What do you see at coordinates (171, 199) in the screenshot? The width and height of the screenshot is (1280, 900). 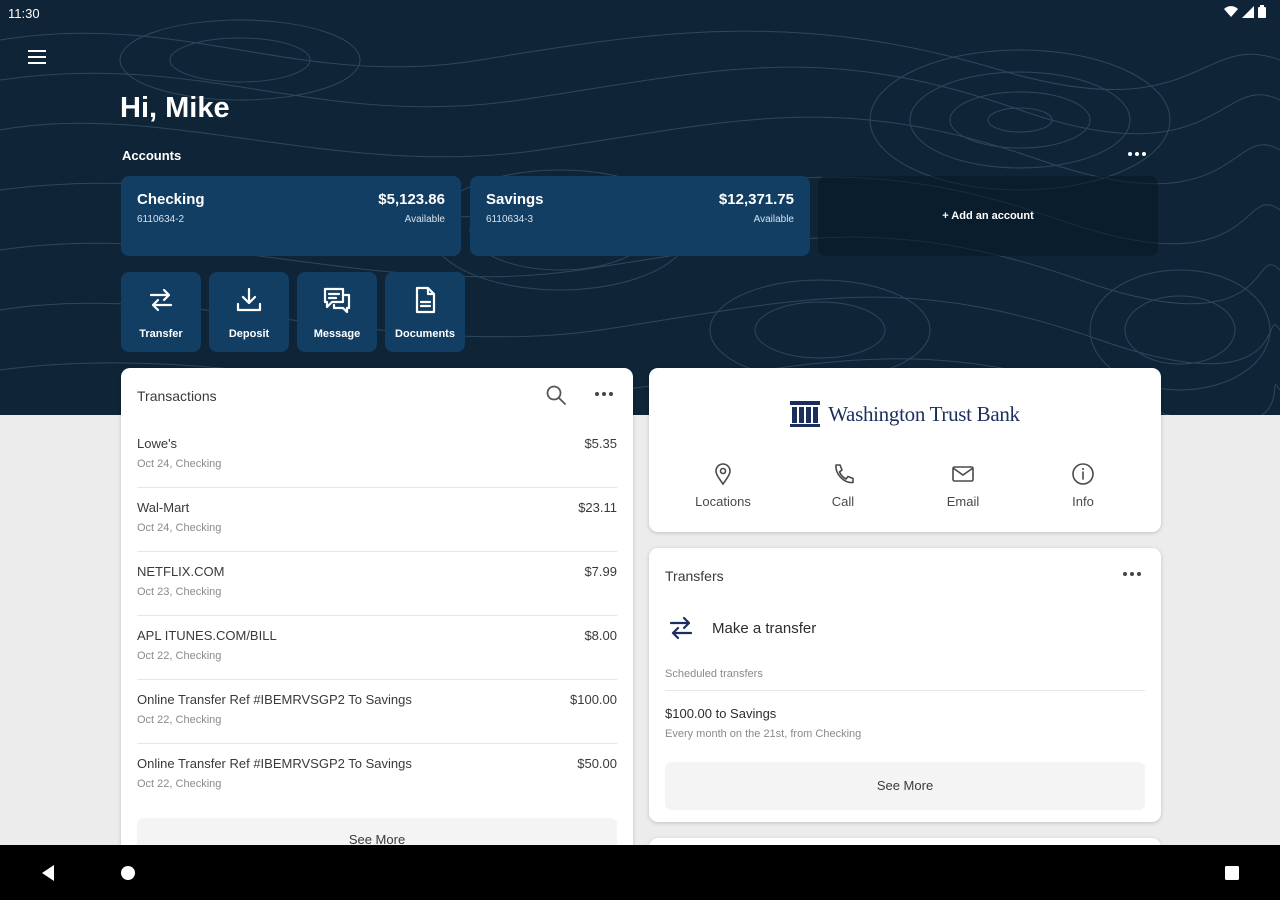 I see `account-name: Checking` at bounding box center [171, 199].